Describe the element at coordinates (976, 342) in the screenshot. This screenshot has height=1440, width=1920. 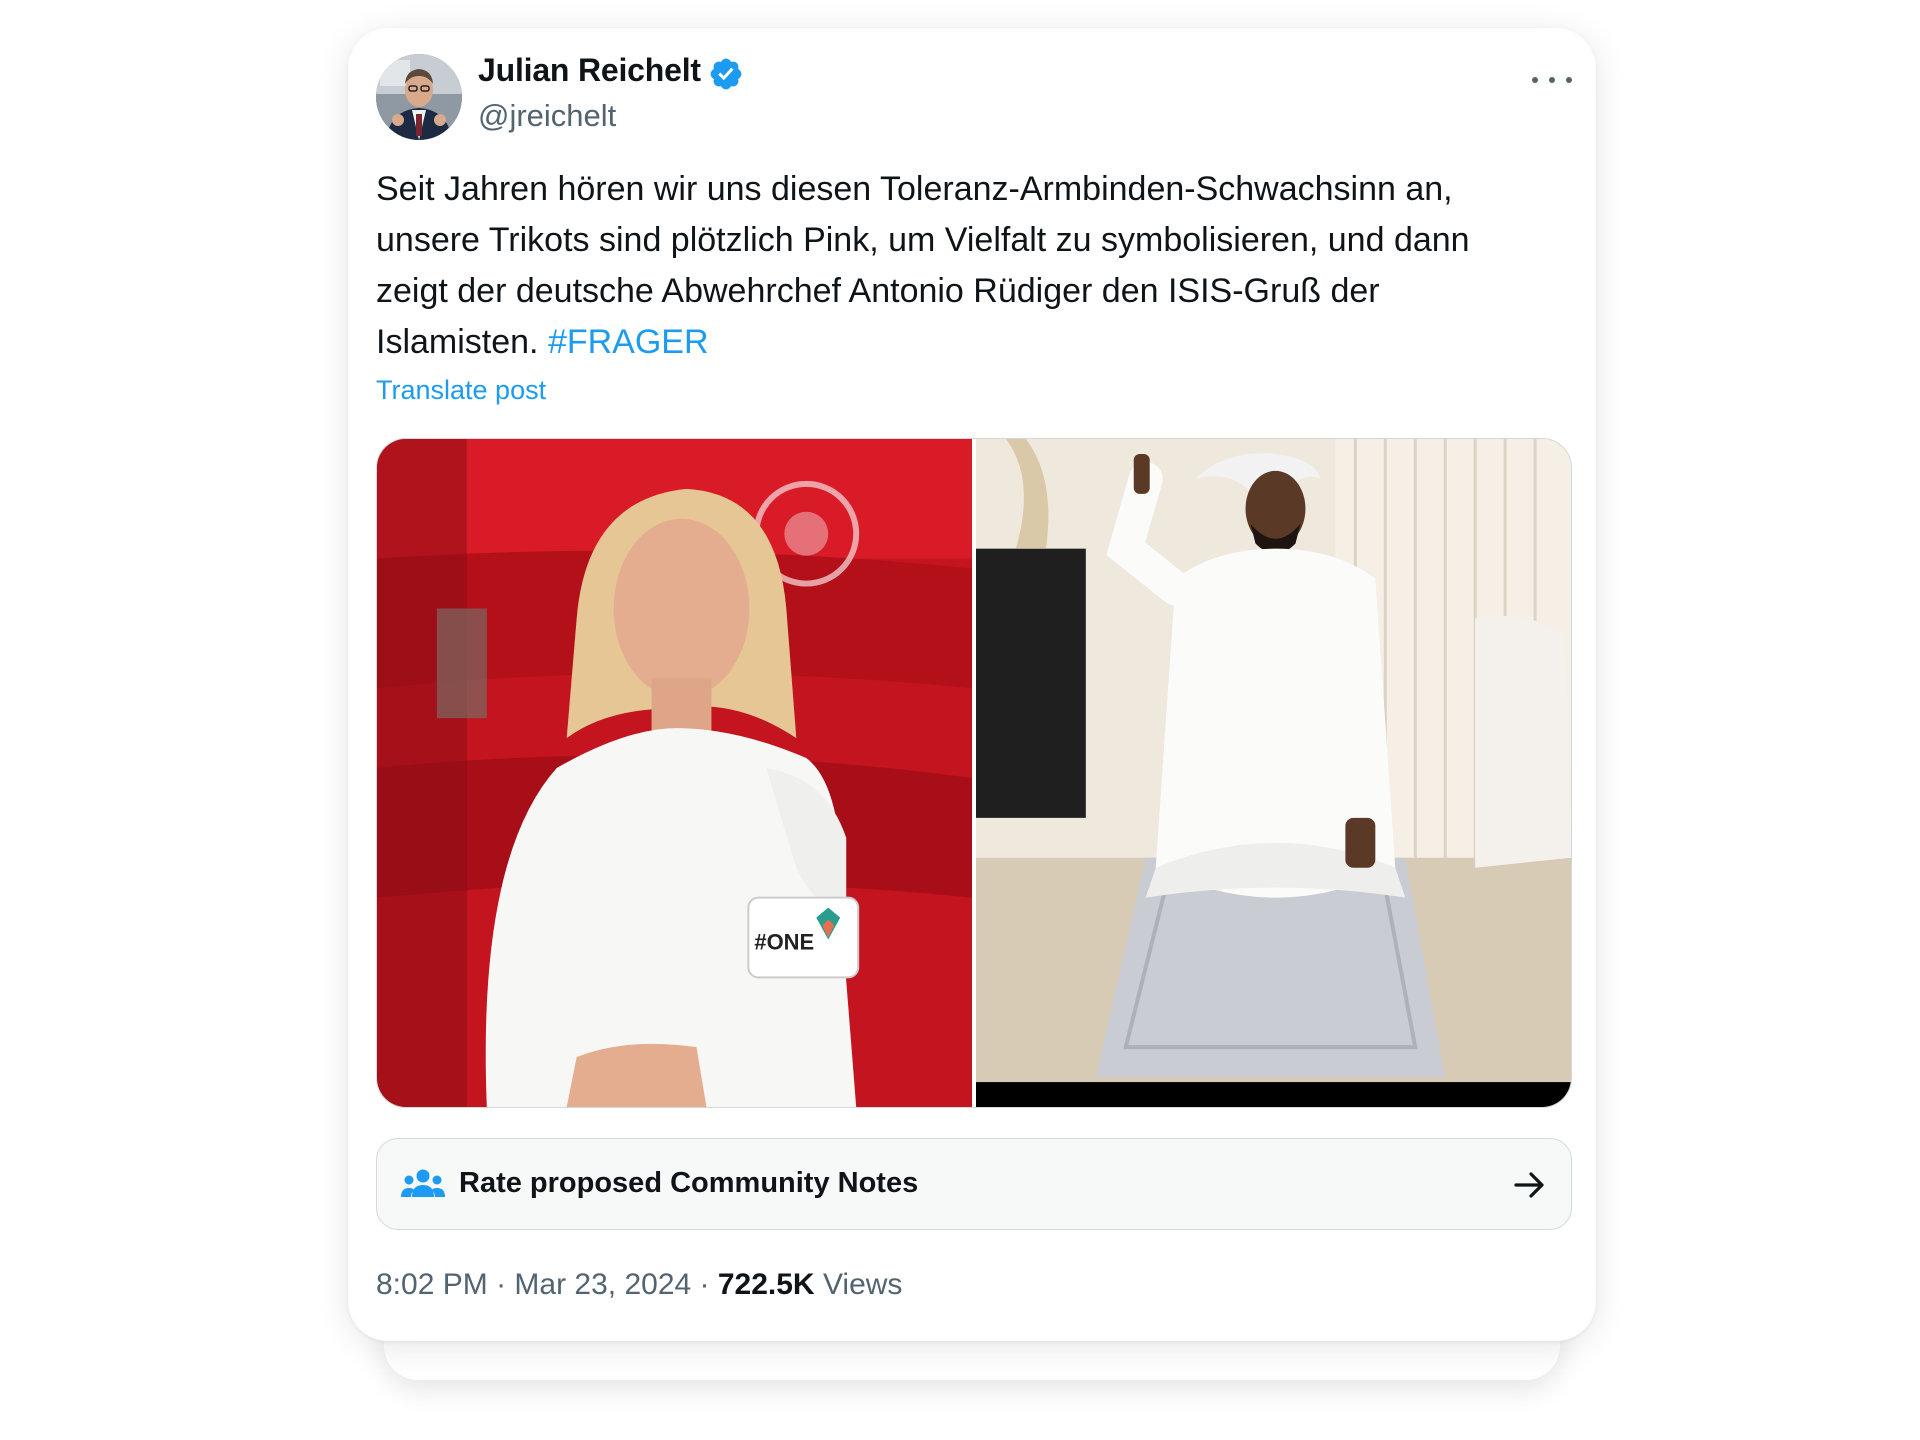
I see `post-text-line-last: Islamisten. #FRAGER` at that location.